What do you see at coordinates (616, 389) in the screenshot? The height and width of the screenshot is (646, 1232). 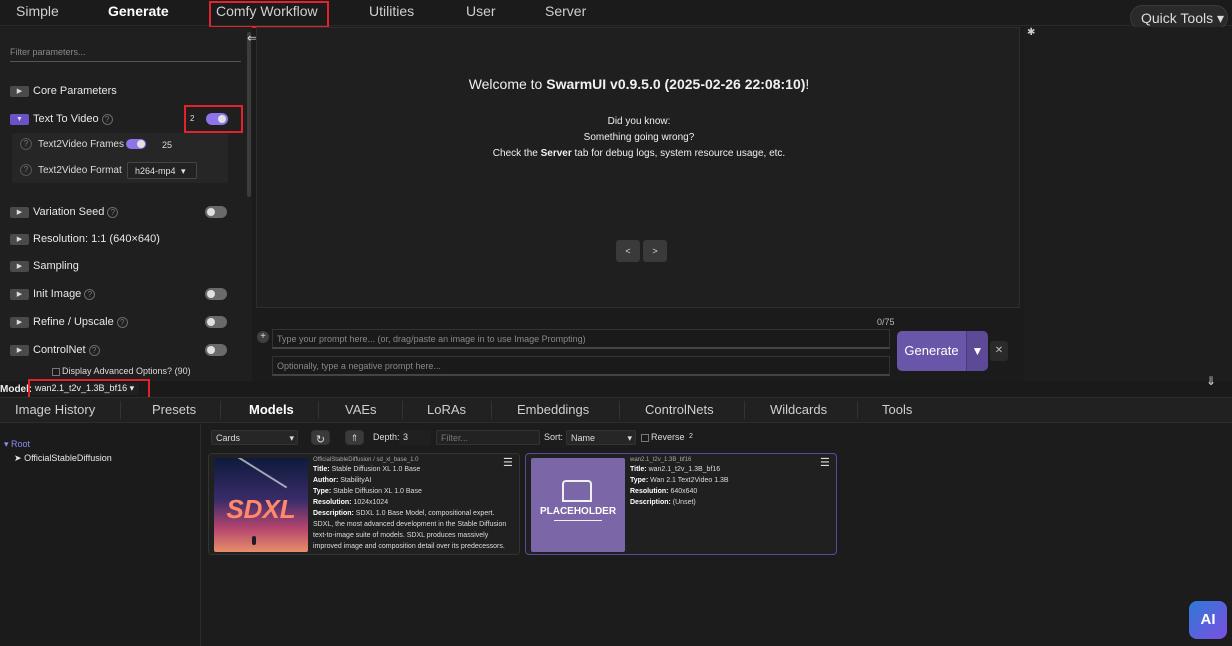 I see `model-bar` at bounding box center [616, 389].